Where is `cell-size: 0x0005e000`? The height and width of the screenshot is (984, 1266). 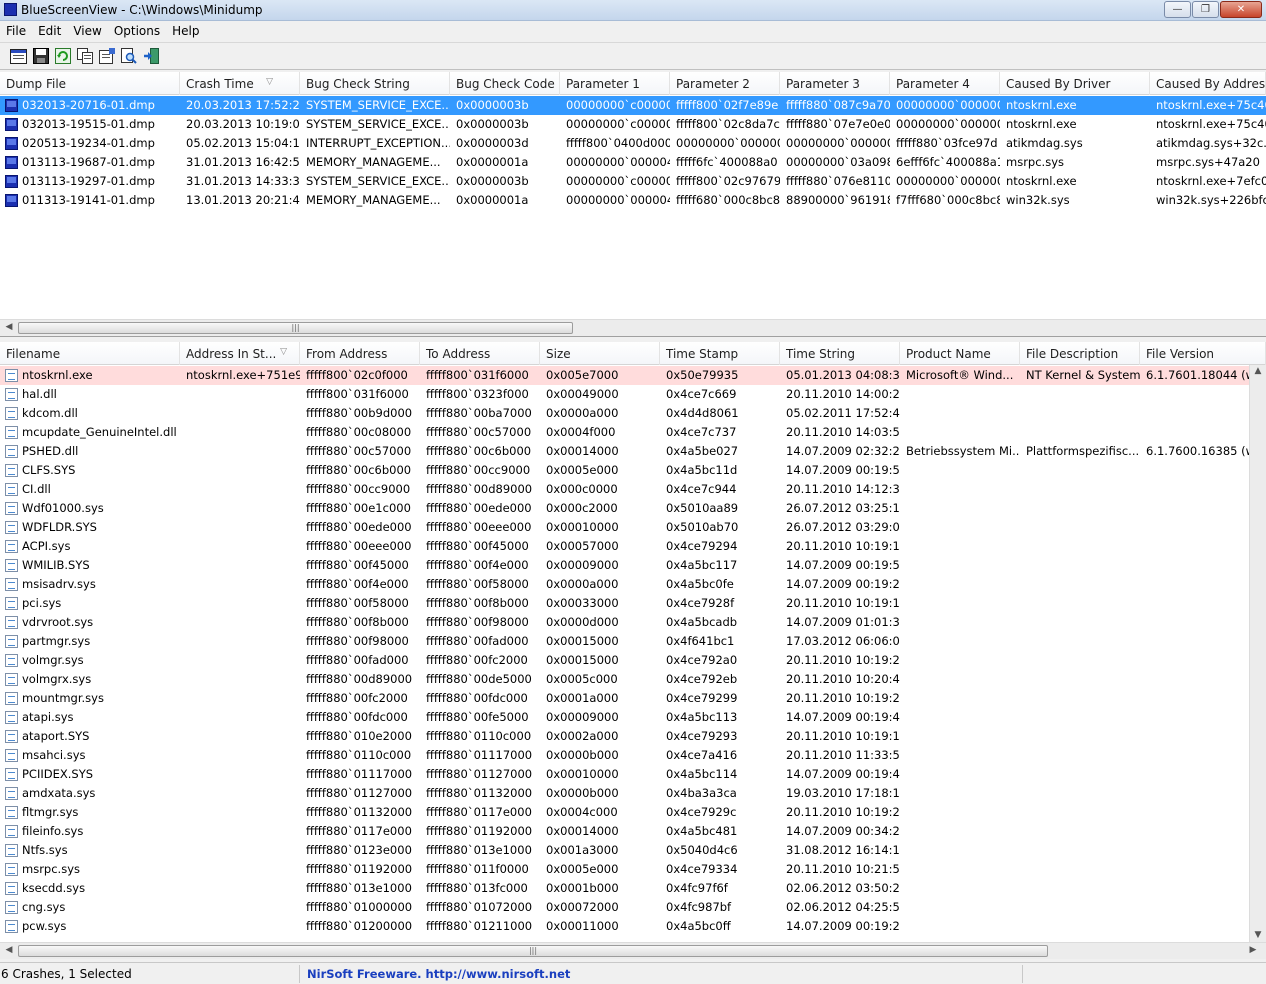 cell-size: 0x0005e000 is located at coordinates (582, 869).